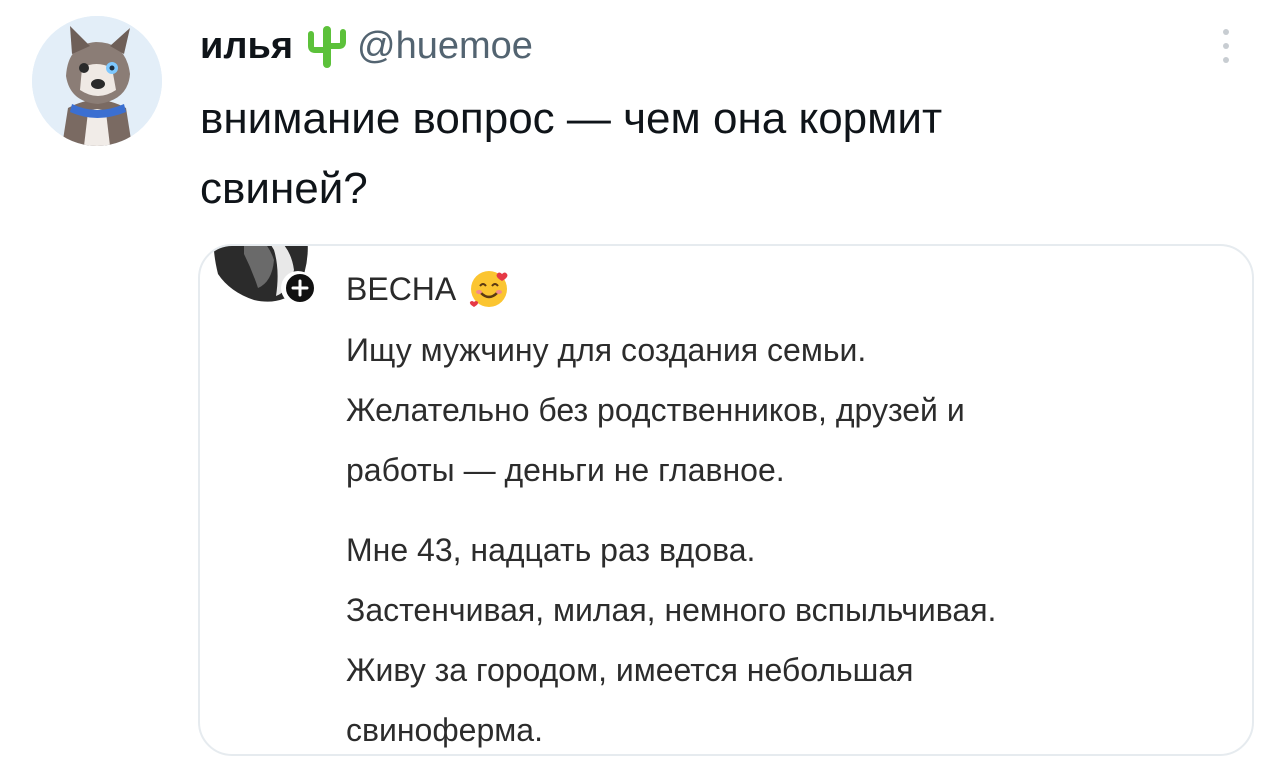  What do you see at coordinates (655, 410) in the screenshot?
I see `quote-text-line: Желательно без родственников, друзей и` at bounding box center [655, 410].